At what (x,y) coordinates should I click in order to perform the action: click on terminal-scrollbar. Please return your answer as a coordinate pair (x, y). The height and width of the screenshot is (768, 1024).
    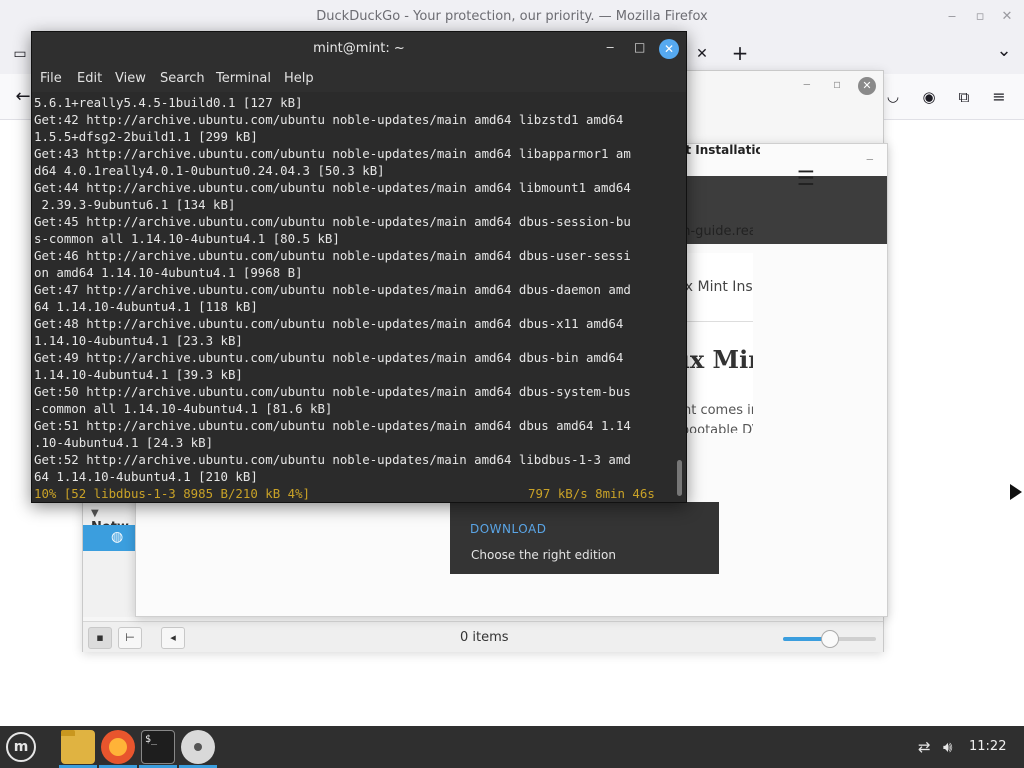
    Looking at the image, I should click on (679, 478).